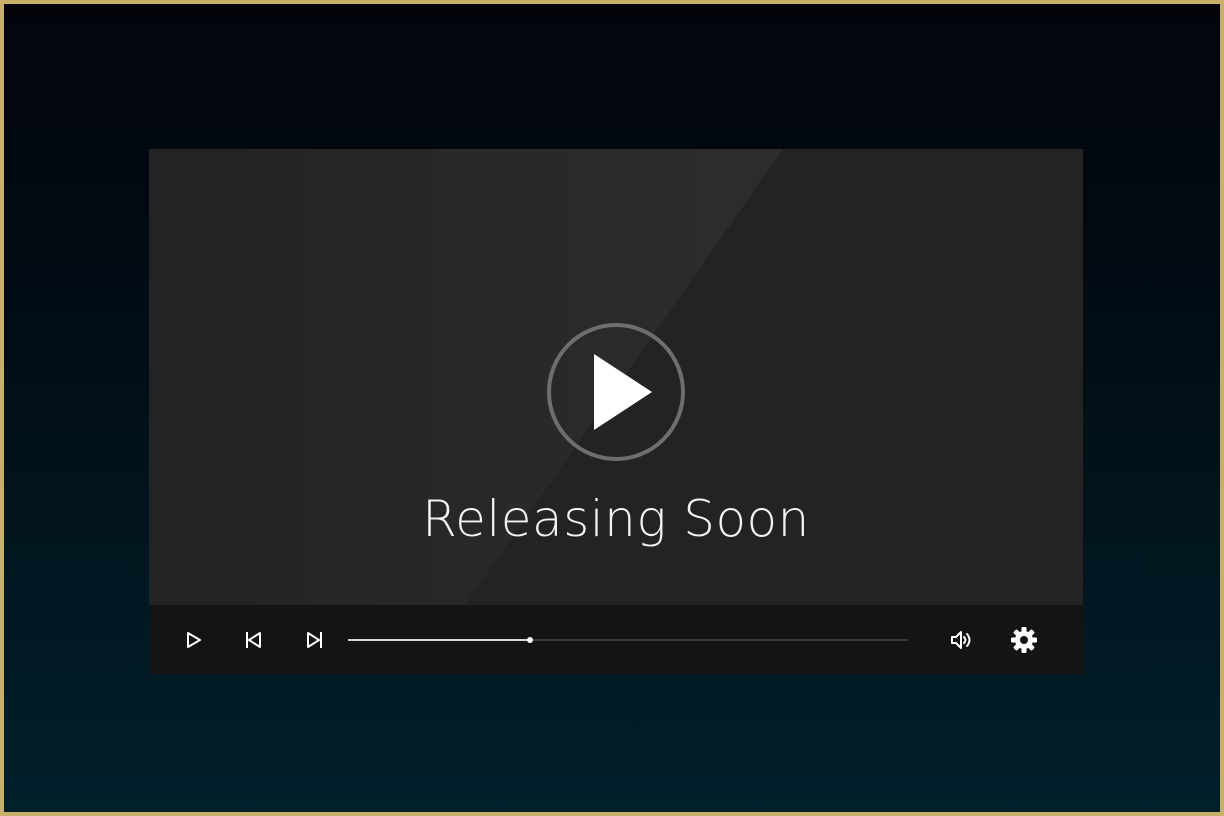 The width and height of the screenshot is (1224, 816). What do you see at coordinates (961, 640) in the screenshot?
I see `volume-icon` at bounding box center [961, 640].